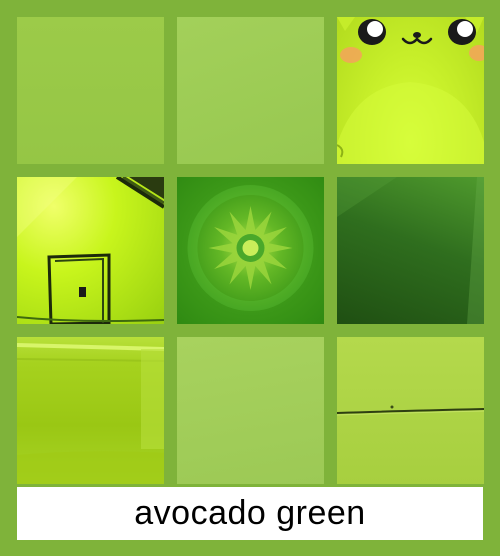 The width and height of the screenshot is (500, 556). I want to click on caption-text: avocado green, so click(250, 513).